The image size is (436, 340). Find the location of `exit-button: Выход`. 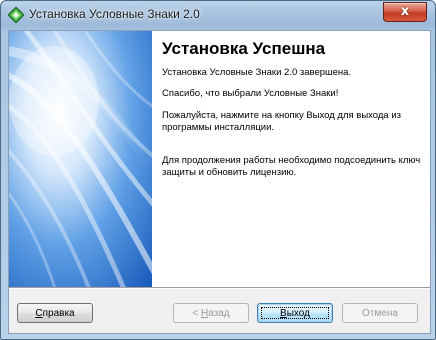

exit-button: Выход is located at coordinates (295, 313).